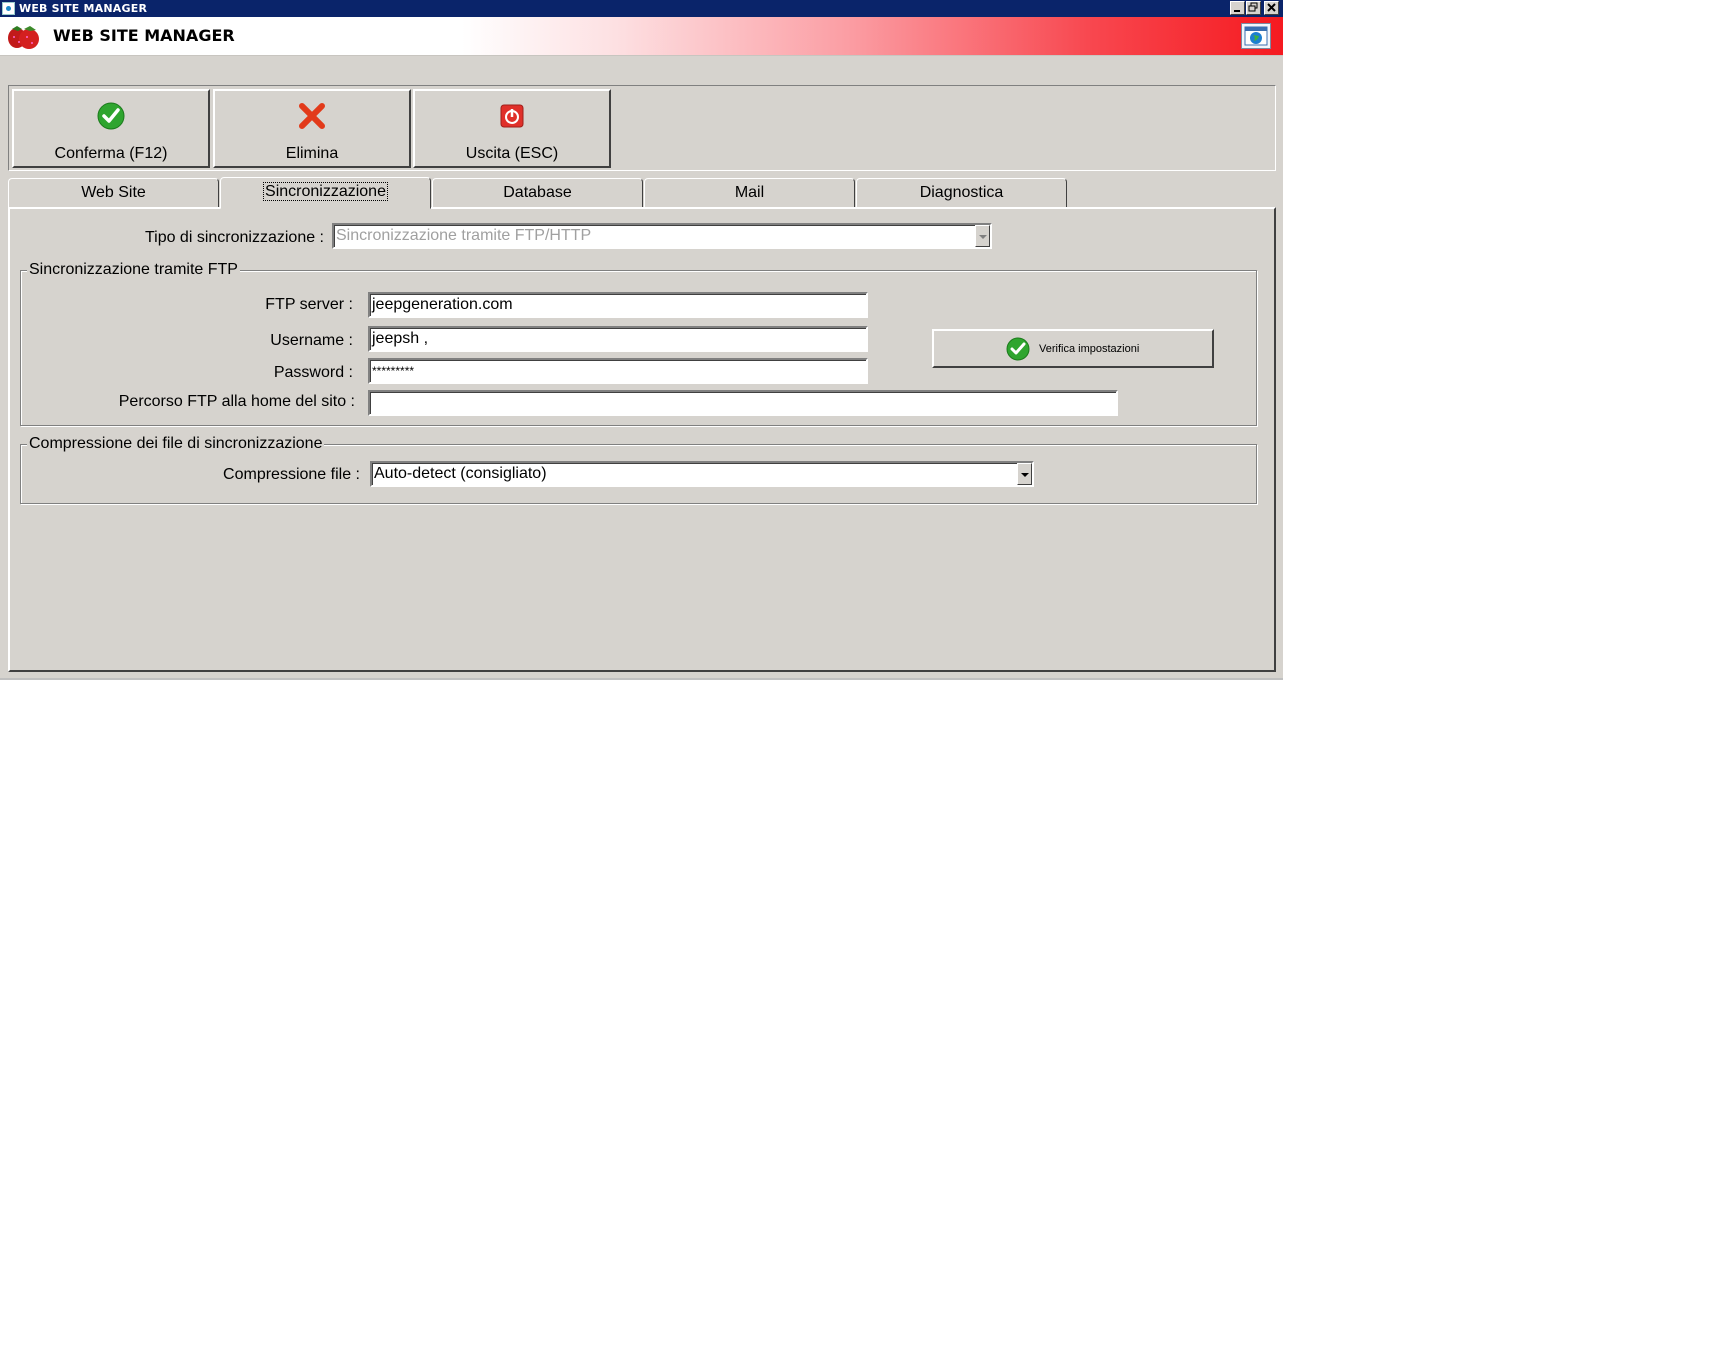 Image resolution: width=1712 pixels, height=1368 pixels. What do you see at coordinates (641, 36) in the screenshot?
I see `app-header: WEB SITE MANAGER` at bounding box center [641, 36].